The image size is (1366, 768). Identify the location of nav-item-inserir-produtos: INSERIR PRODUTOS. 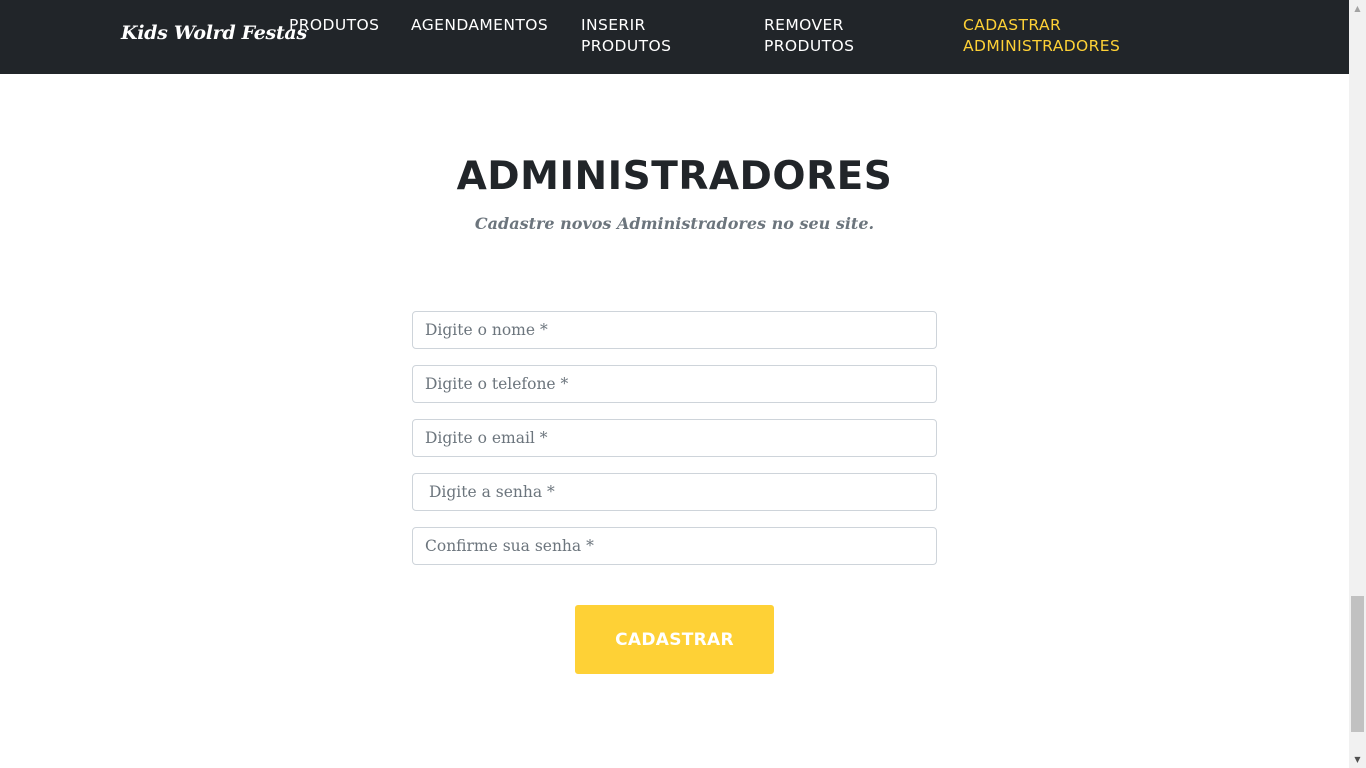
(656, 36).